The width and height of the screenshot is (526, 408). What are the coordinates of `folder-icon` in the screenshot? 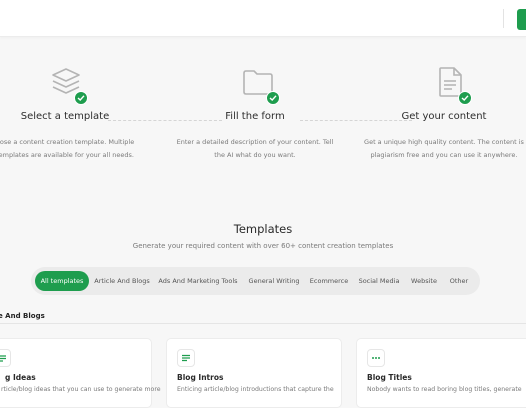 It's located at (259, 84).